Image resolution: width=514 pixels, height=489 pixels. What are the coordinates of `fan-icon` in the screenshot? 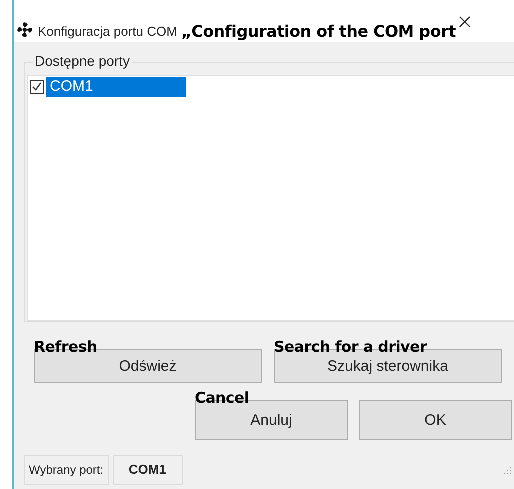 It's located at (25, 30).